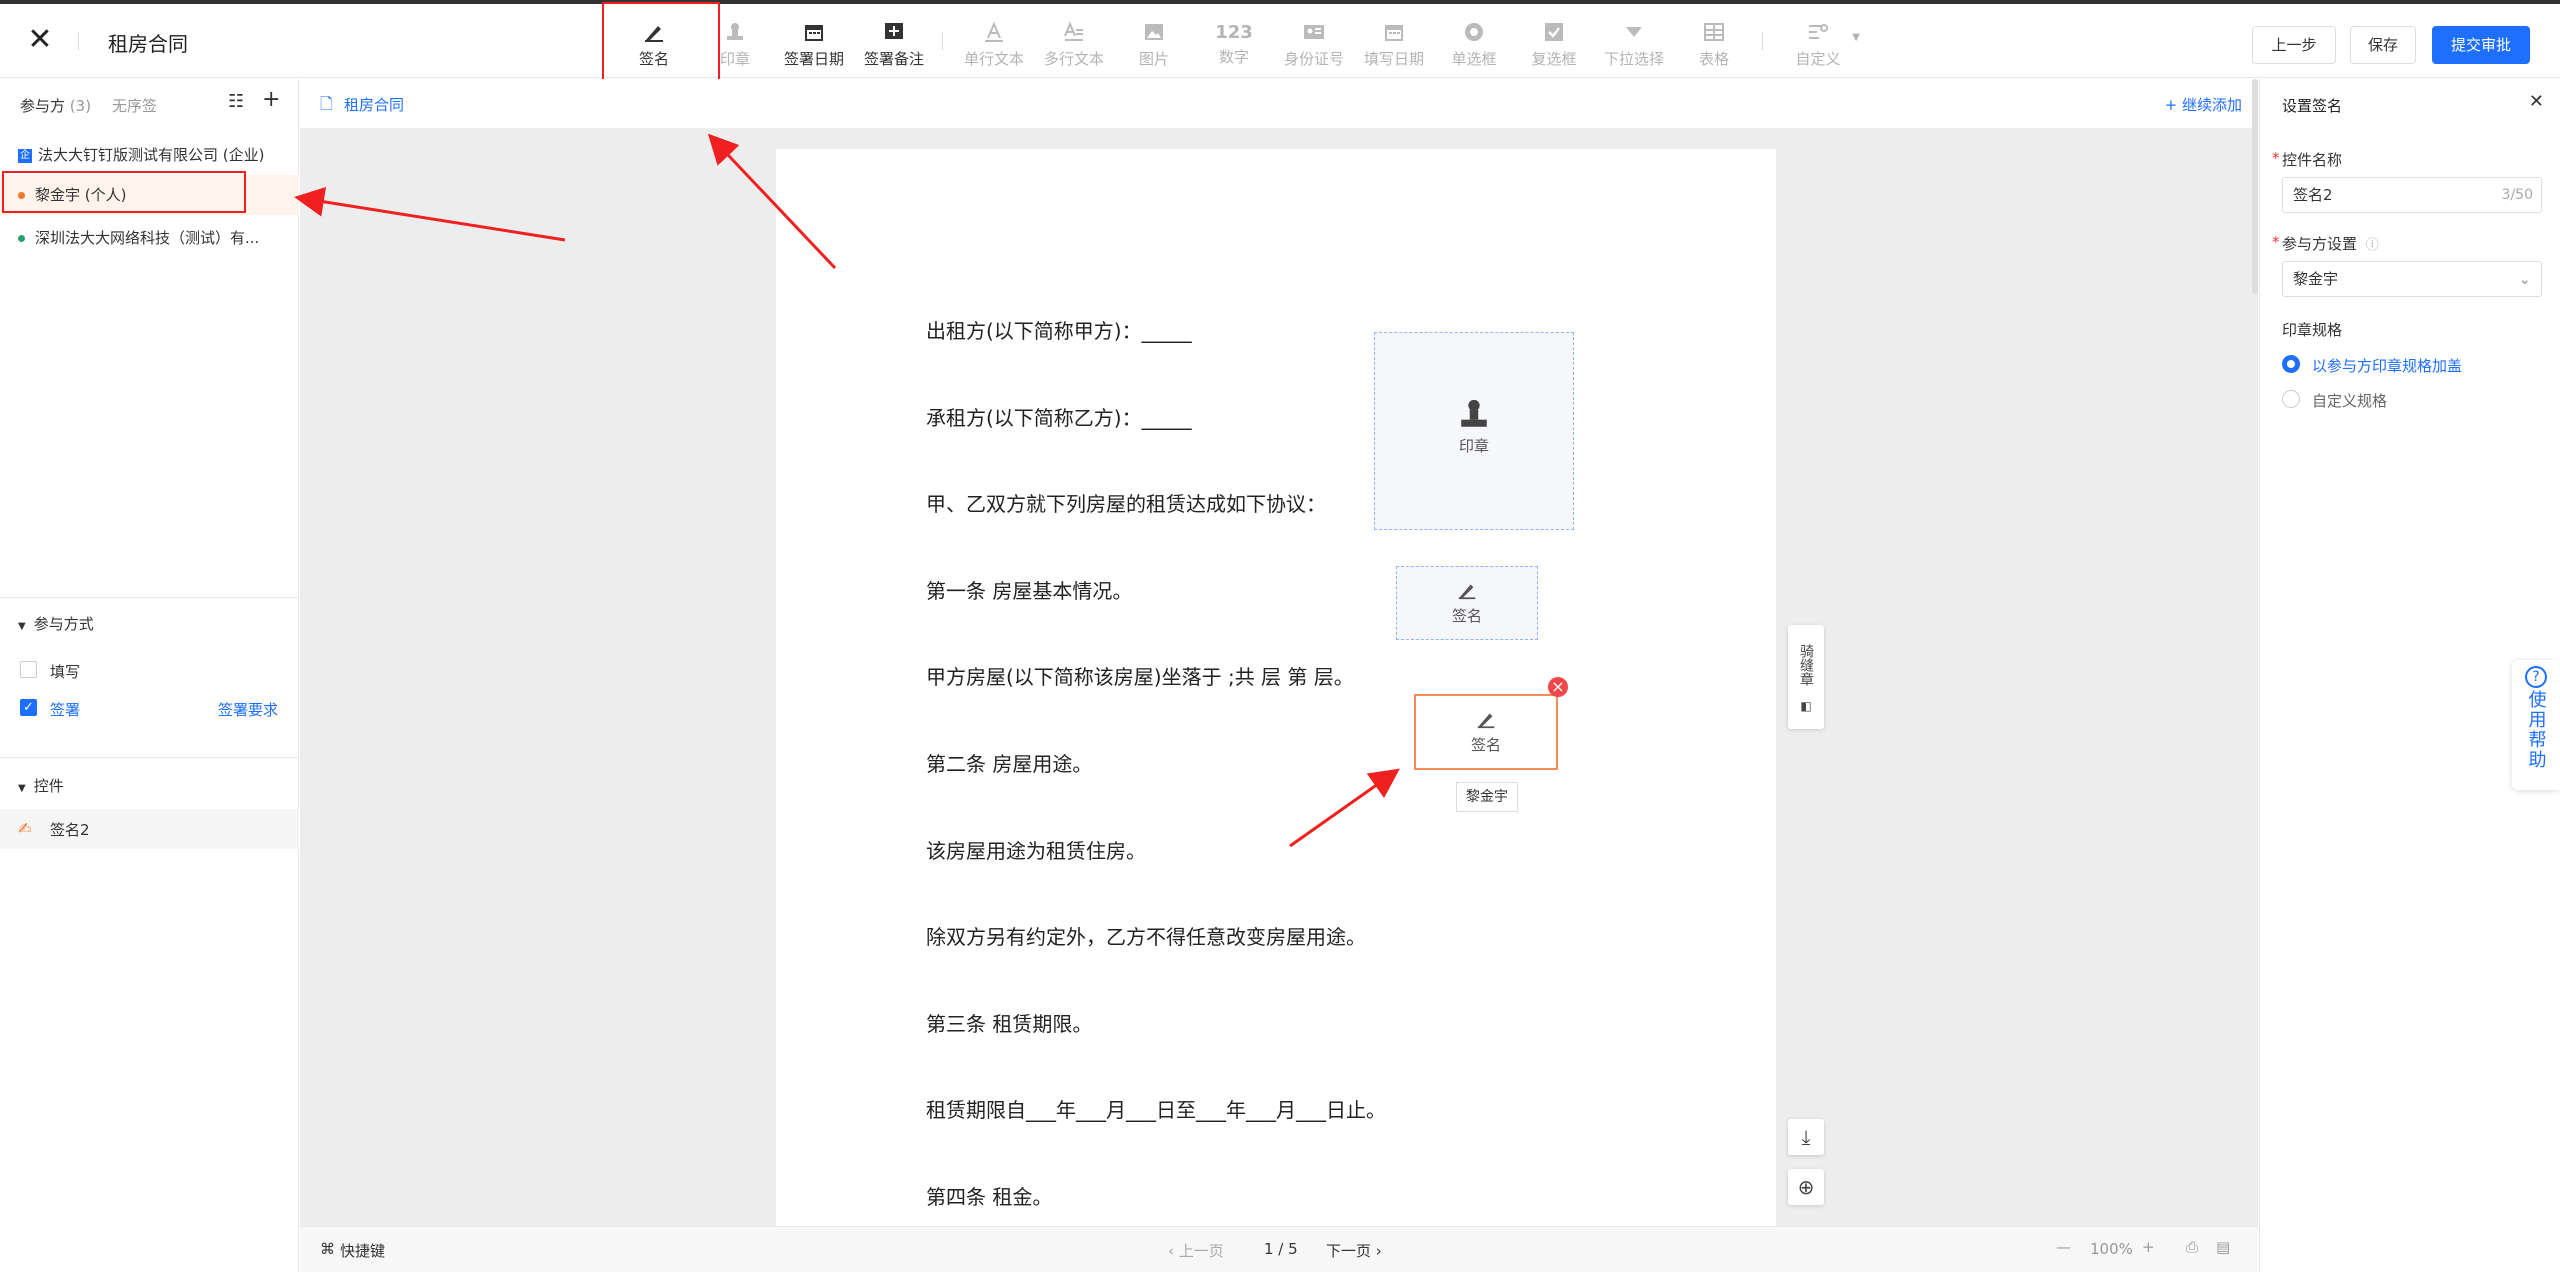 Image resolution: width=2560 pixels, height=1272 pixels. I want to click on fill-checkbox, so click(28, 669).